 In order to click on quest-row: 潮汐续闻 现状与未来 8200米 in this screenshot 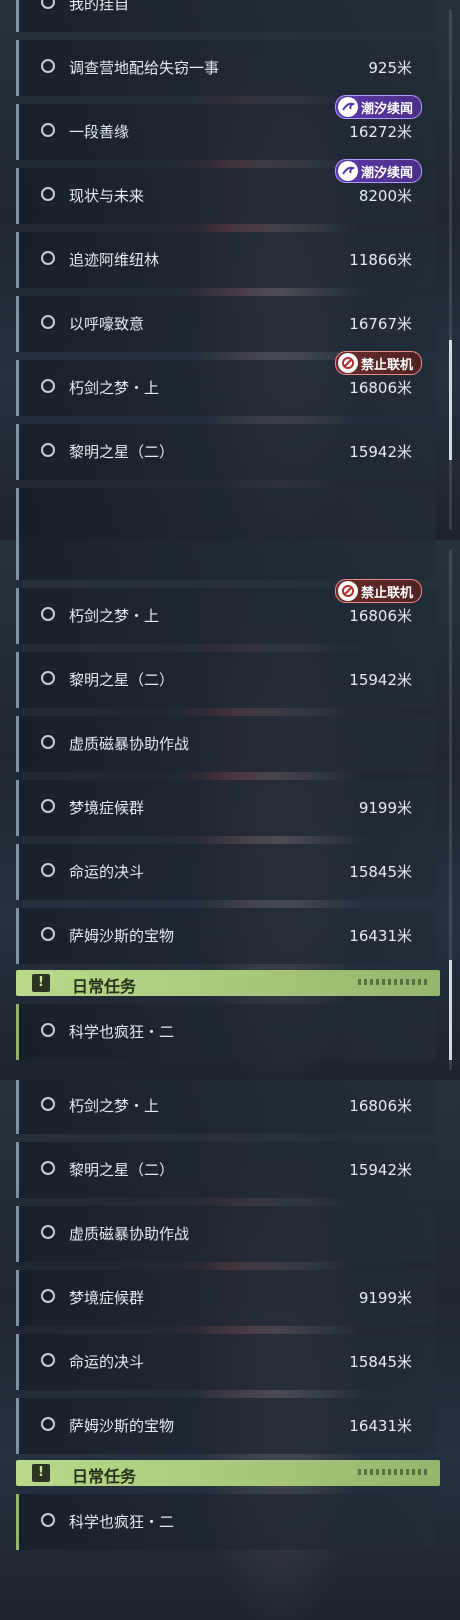, I will do `click(226, 191)`.